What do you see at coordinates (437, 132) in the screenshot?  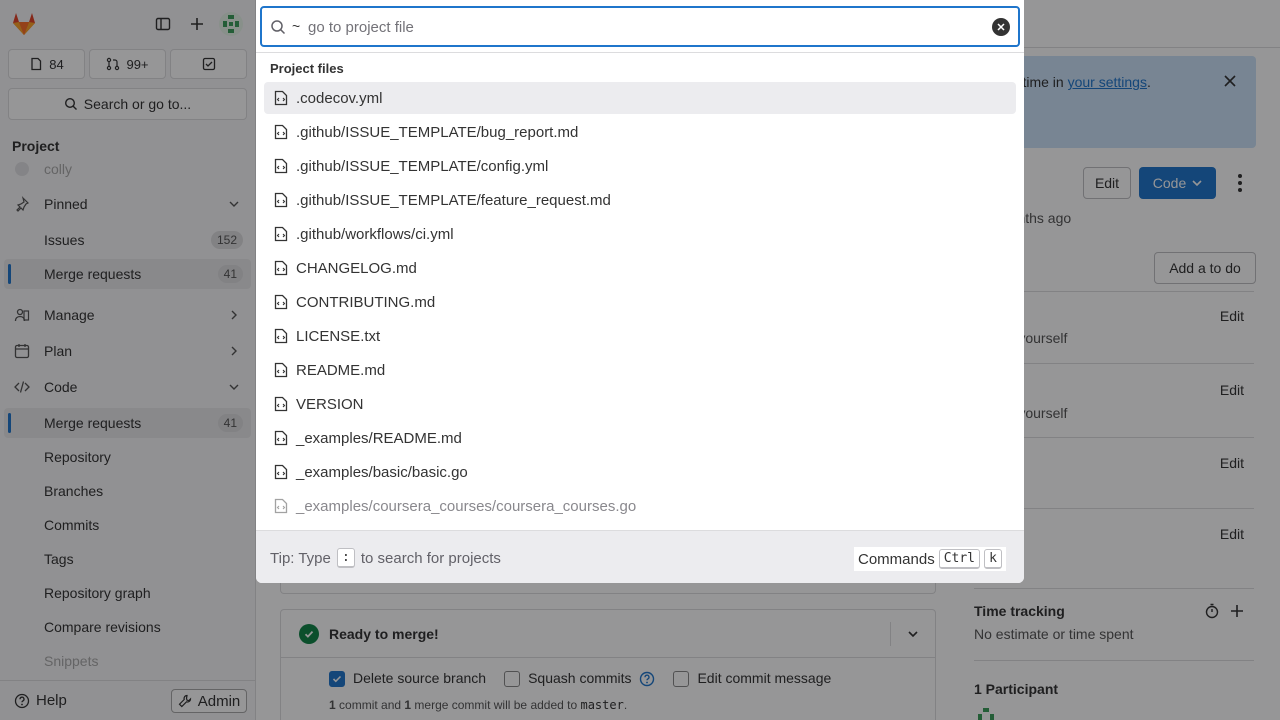 I see `file-path: .github/ISSUE_TEMPLATE/bug_report.md` at bounding box center [437, 132].